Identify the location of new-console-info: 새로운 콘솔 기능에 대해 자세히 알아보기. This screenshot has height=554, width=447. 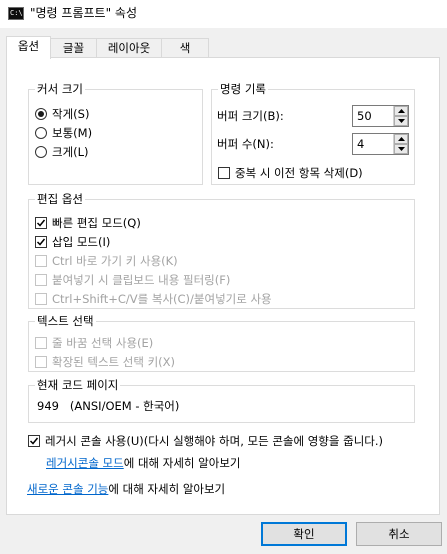
(126, 489).